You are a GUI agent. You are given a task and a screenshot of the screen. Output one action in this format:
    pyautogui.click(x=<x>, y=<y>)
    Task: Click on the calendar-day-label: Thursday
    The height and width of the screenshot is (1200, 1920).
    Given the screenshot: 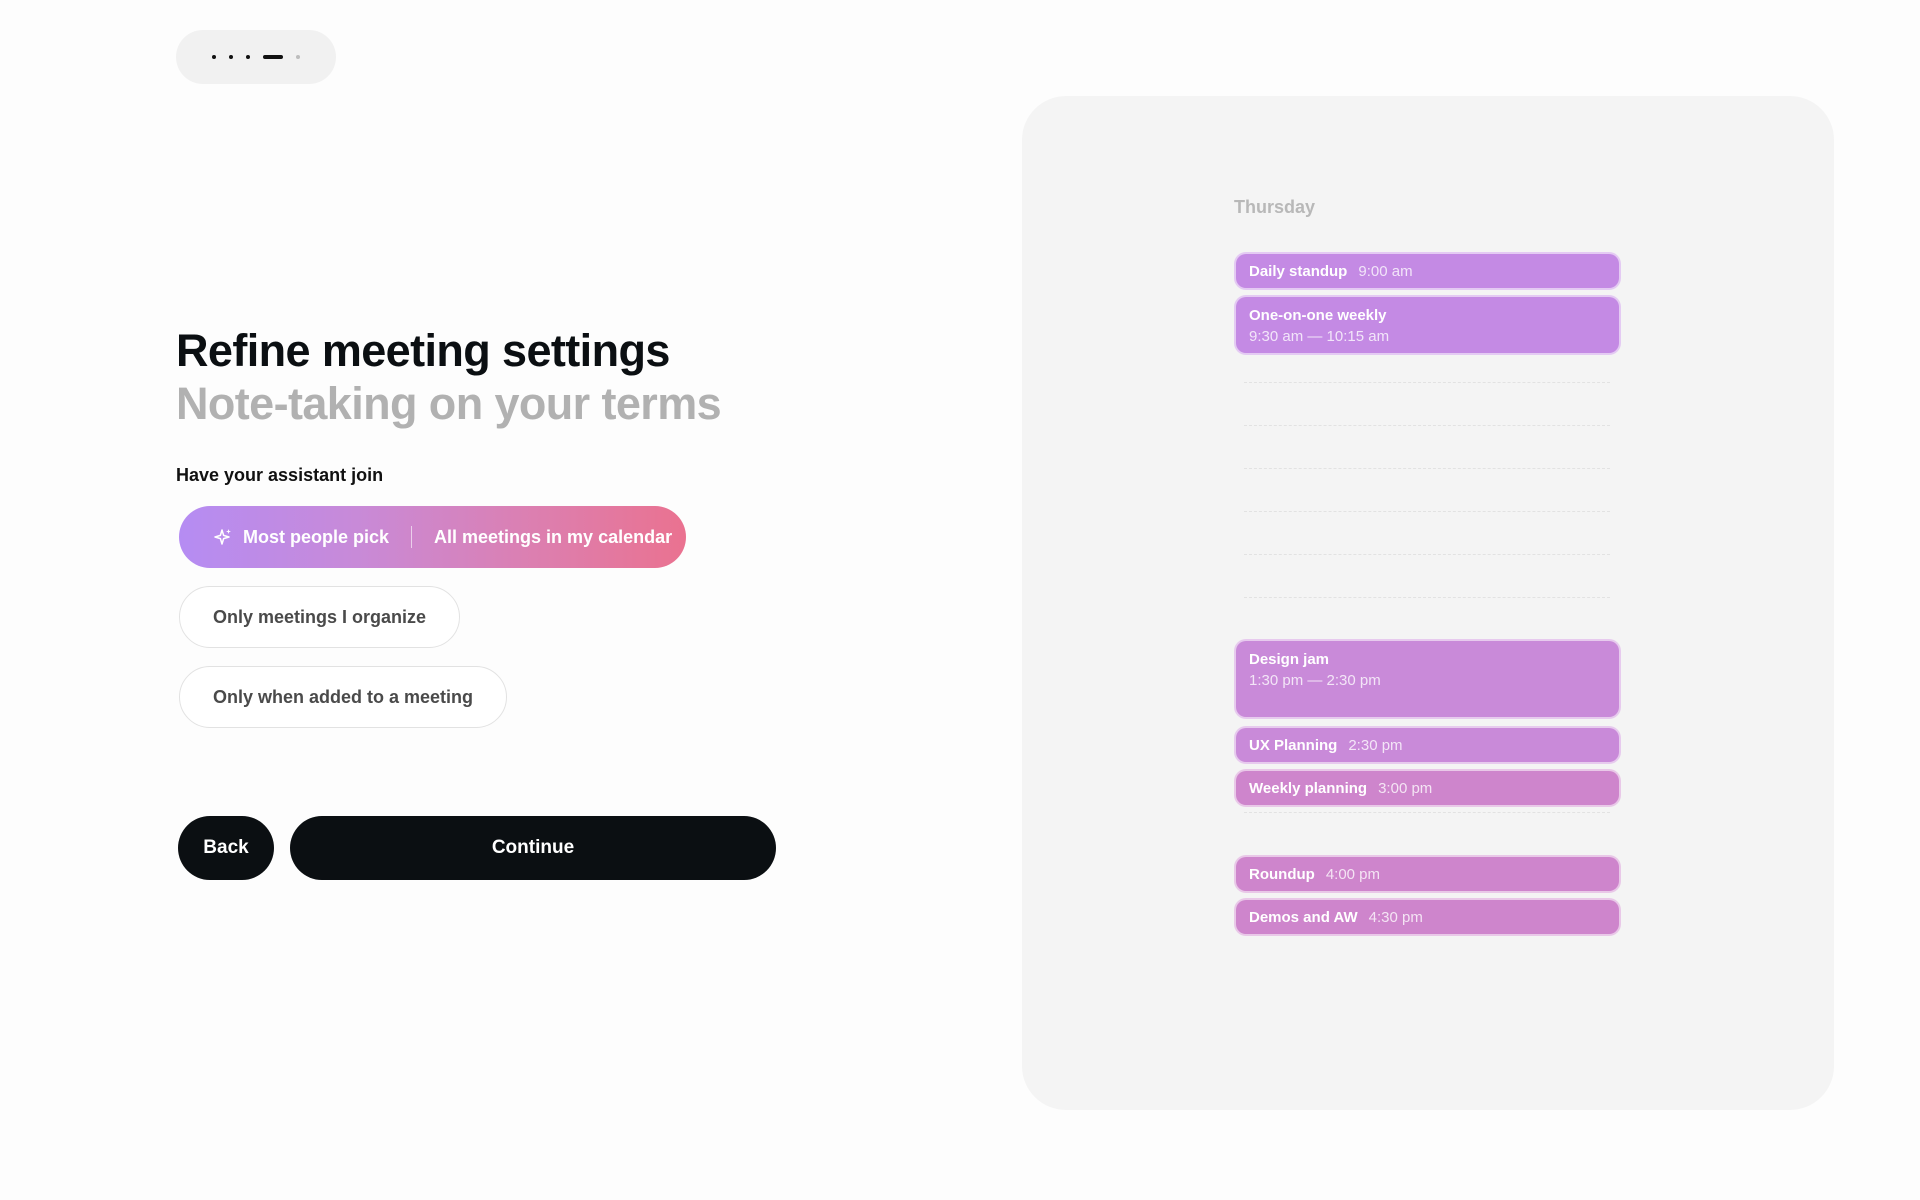 What is the action you would take?
    pyautogui.click(x=1275, y=207)
    